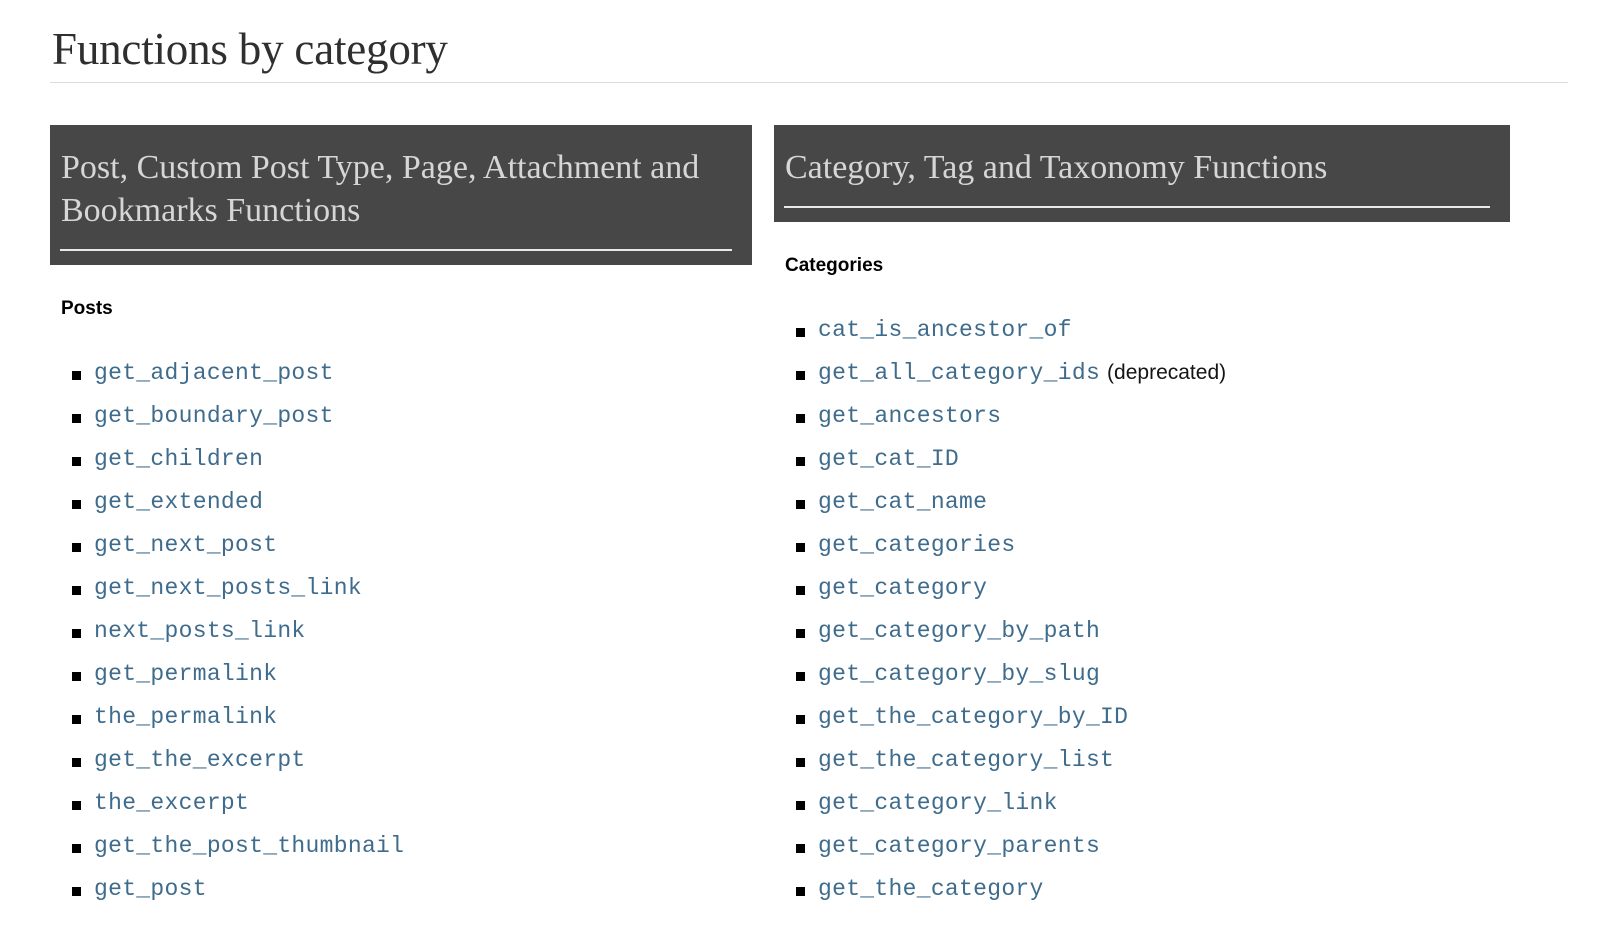 The image size is (1618, 932). Describe the element at coordinates (178, 502) in the screenshot. I see `function-link: get_extended` at that location.